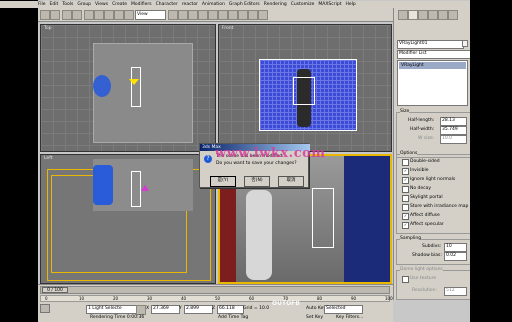 The width and height of the screenshot is (512, 322). I want to click on lock-selection-icon, so click(141, 310).